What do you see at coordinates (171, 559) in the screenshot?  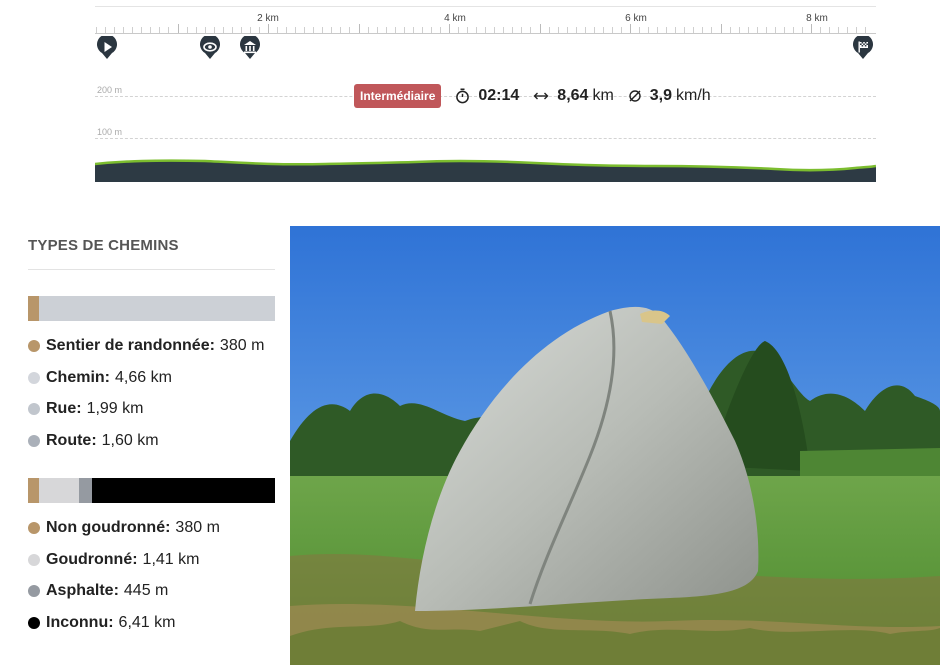 I see `legend-value: 1,41 km` at bounding box center [171, 559].